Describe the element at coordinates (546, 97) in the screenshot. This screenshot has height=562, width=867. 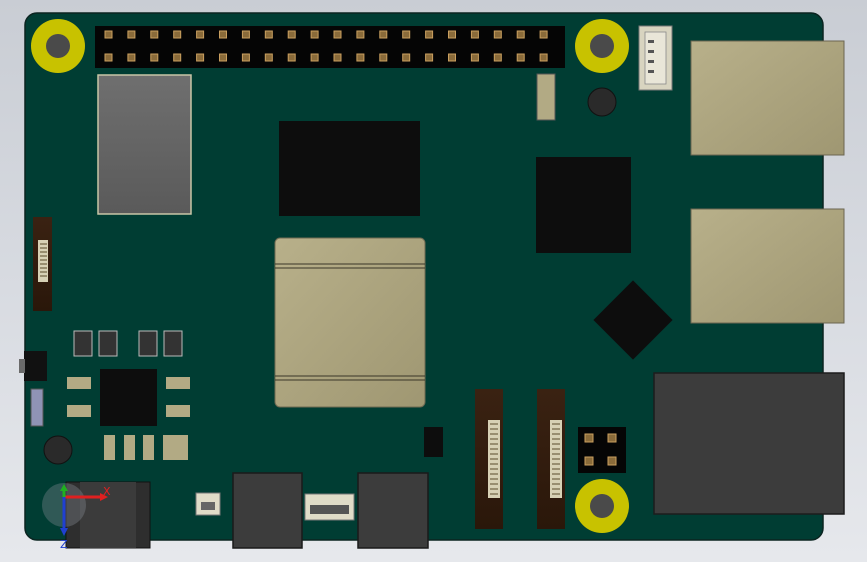
I see `small-connector` at that location.